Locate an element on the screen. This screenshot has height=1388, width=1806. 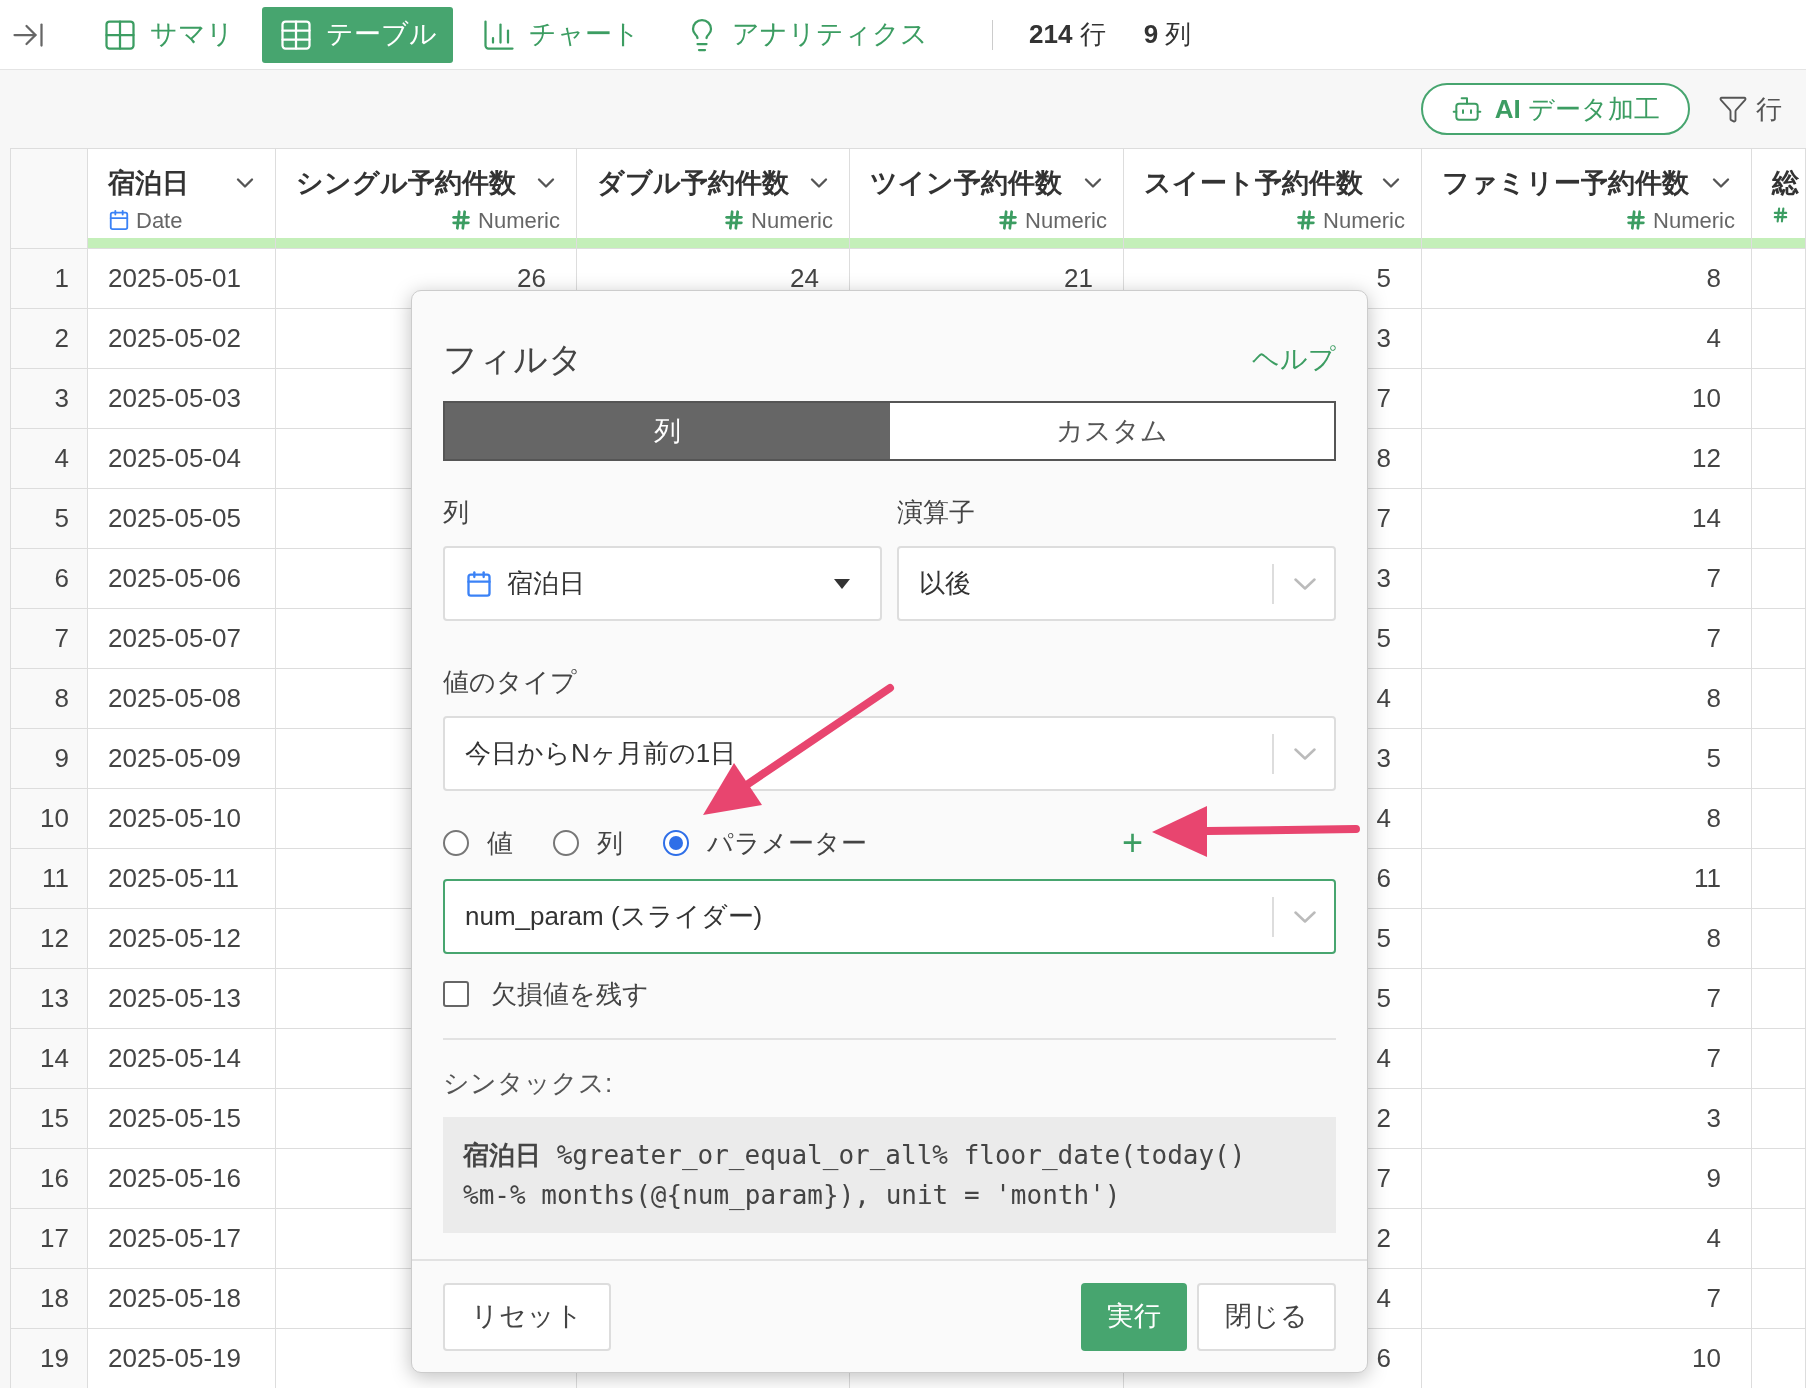
table-cell-text: 2025-05-09 is located at coordinates (174, 758).